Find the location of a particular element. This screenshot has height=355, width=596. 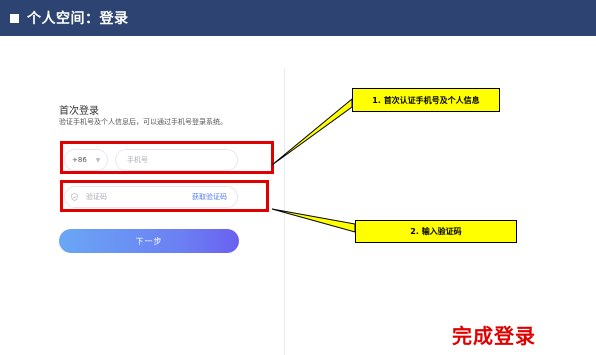

login-title: 首次登录 is located at coordinates (79, 111).